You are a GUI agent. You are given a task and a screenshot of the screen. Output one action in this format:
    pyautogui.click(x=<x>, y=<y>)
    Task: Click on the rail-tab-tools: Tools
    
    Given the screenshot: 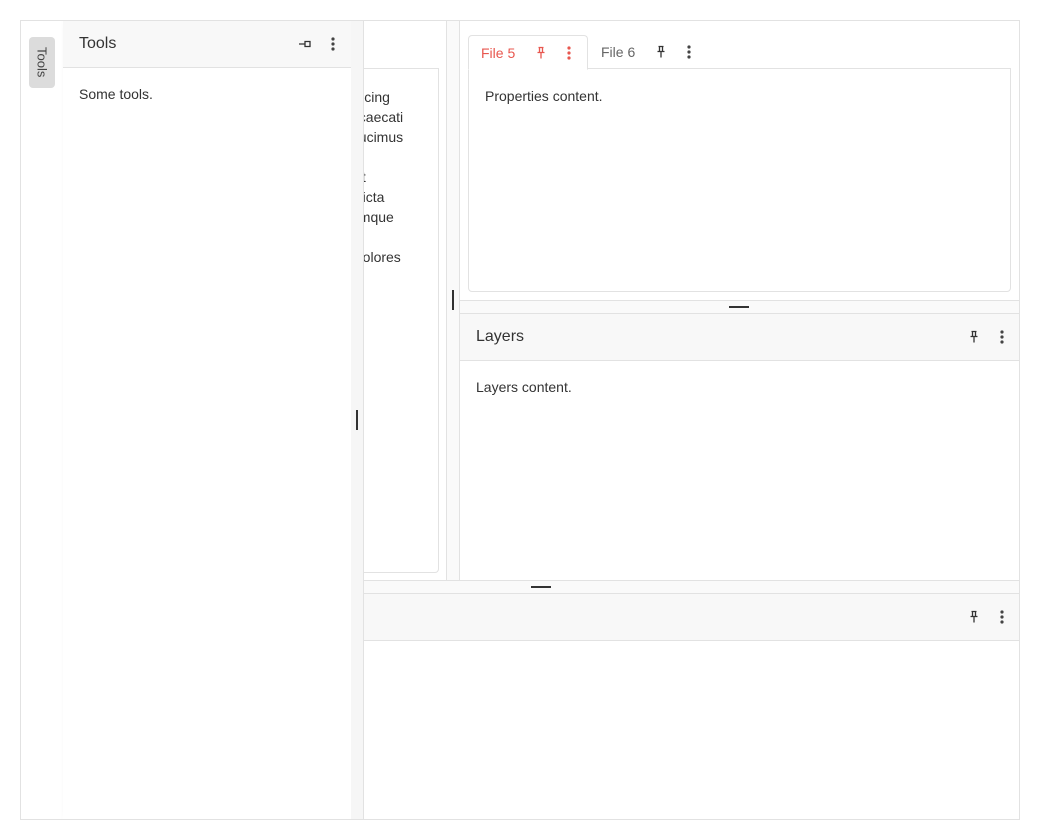 What is the action you would take?
    pyautogui.click(x=42, y=62)
    